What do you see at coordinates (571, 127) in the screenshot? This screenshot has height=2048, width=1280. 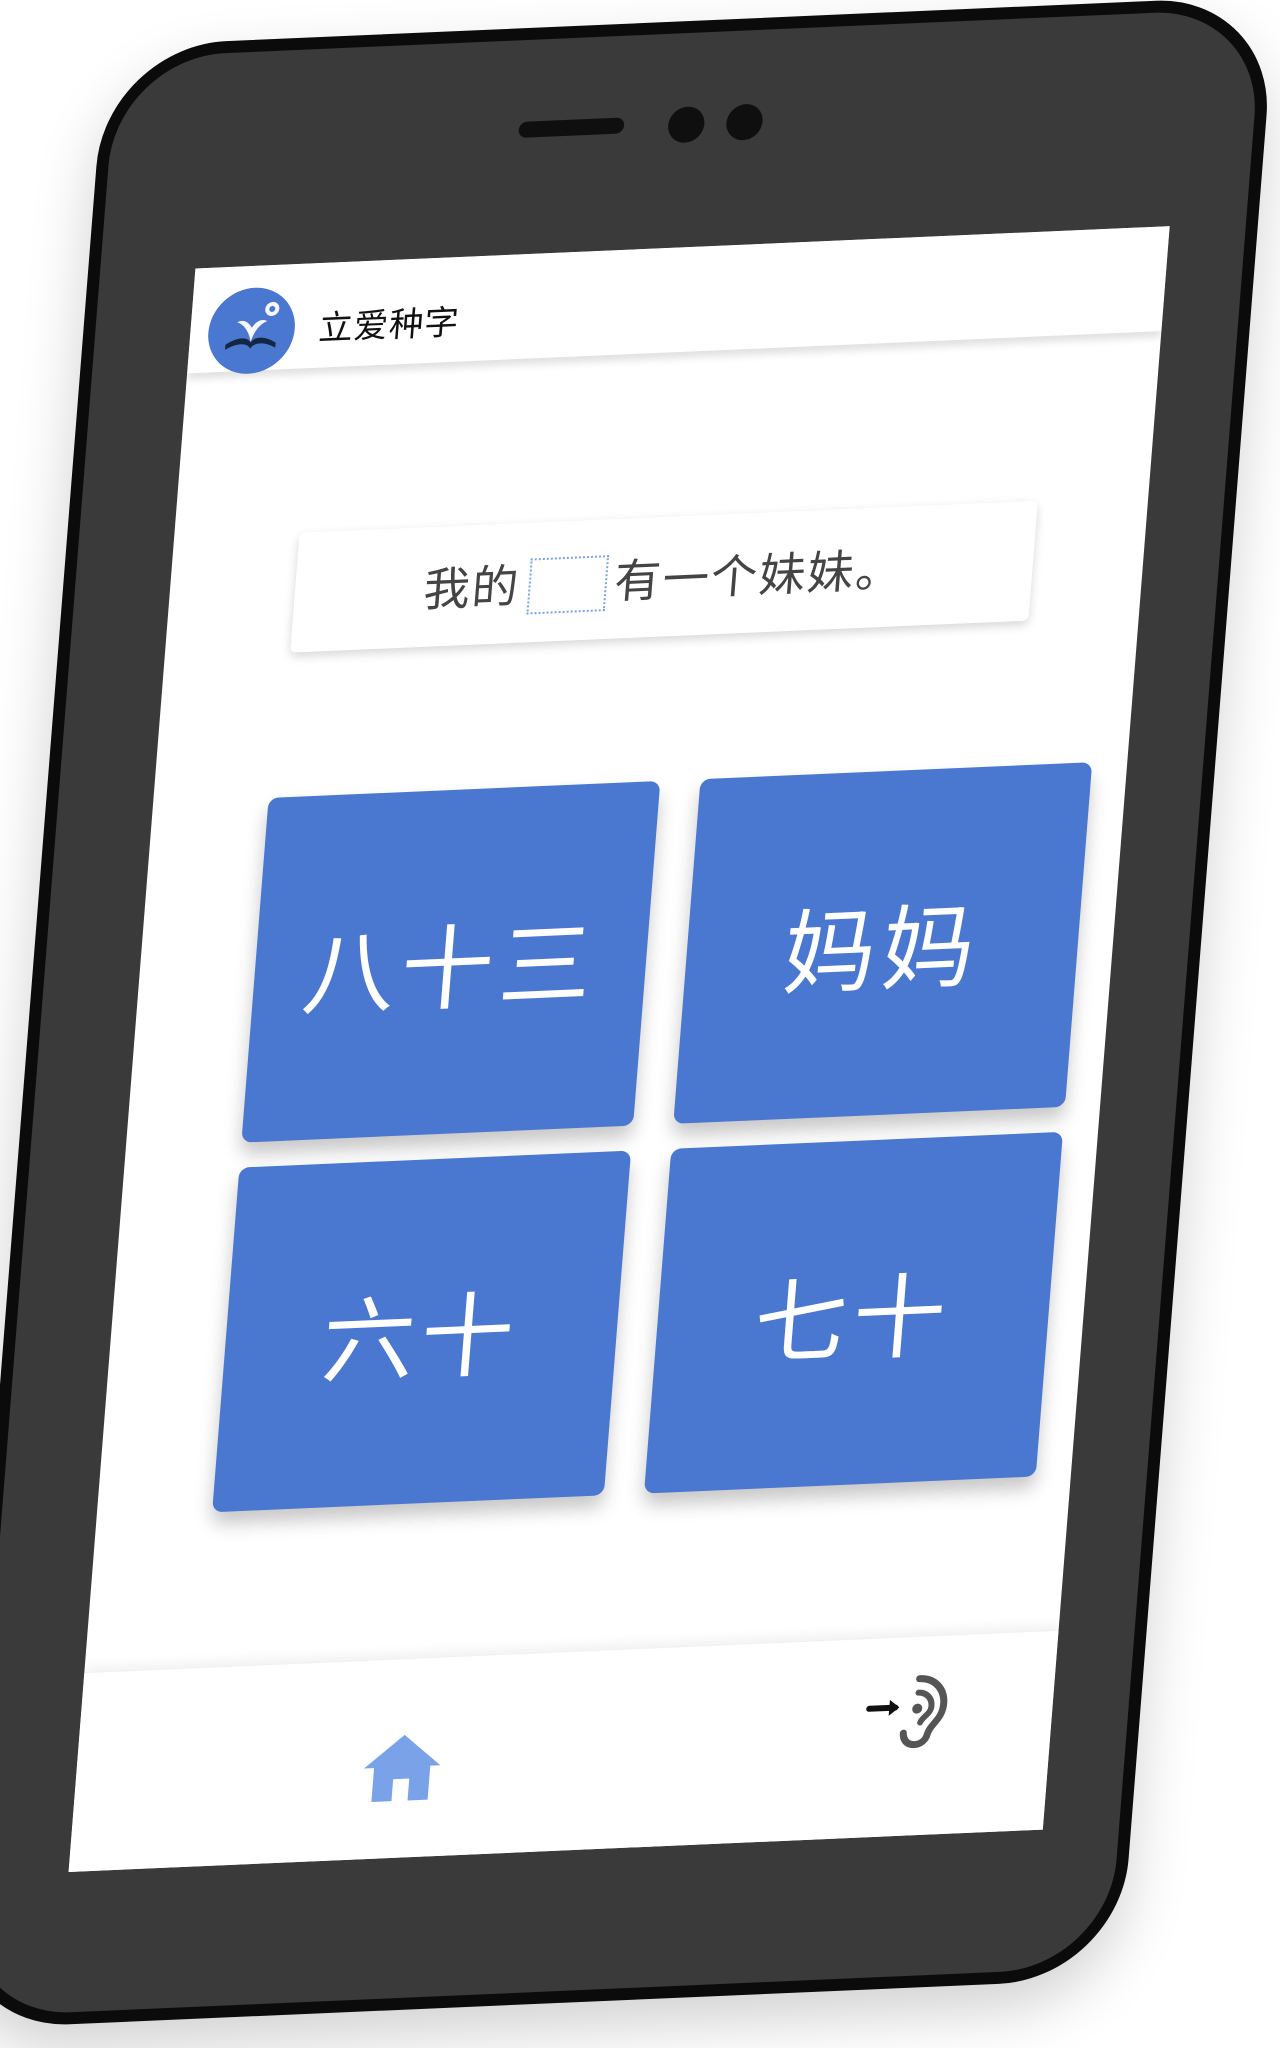 I see `phone-speaker` at bounding box center [571, 127].